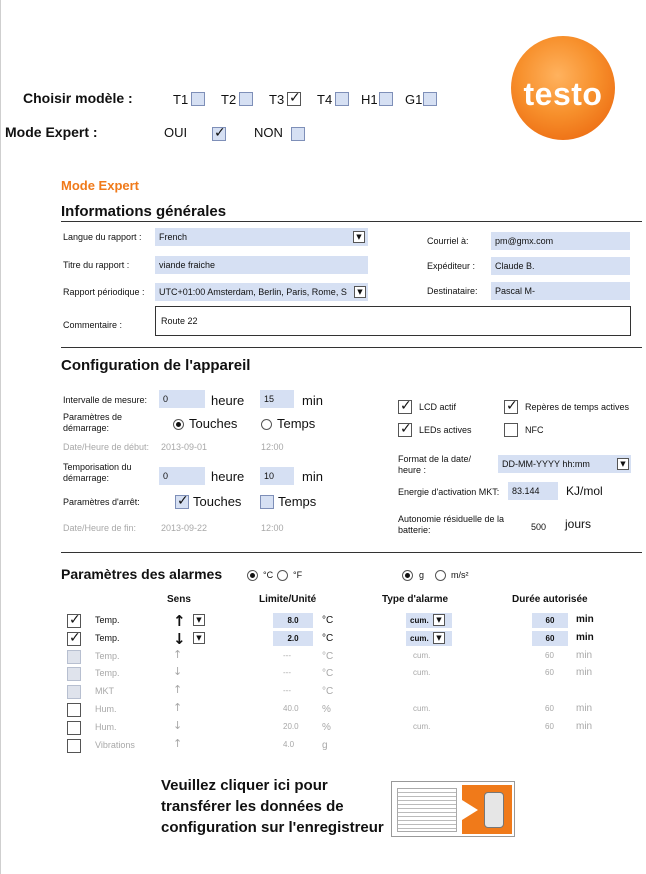 The height and width of the screenshot is (874, 646). What do you see at coordinates (564, 464) in the screenshot?
I see `format-select: DD-MM-YYYY hh:mm` at bounding box center [564, 464].